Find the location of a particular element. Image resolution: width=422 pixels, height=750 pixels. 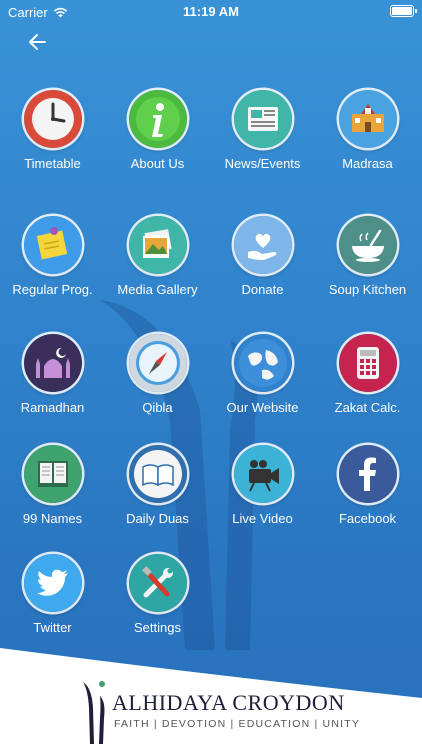

back-arrow-icon is located at coordinates (37, 42).